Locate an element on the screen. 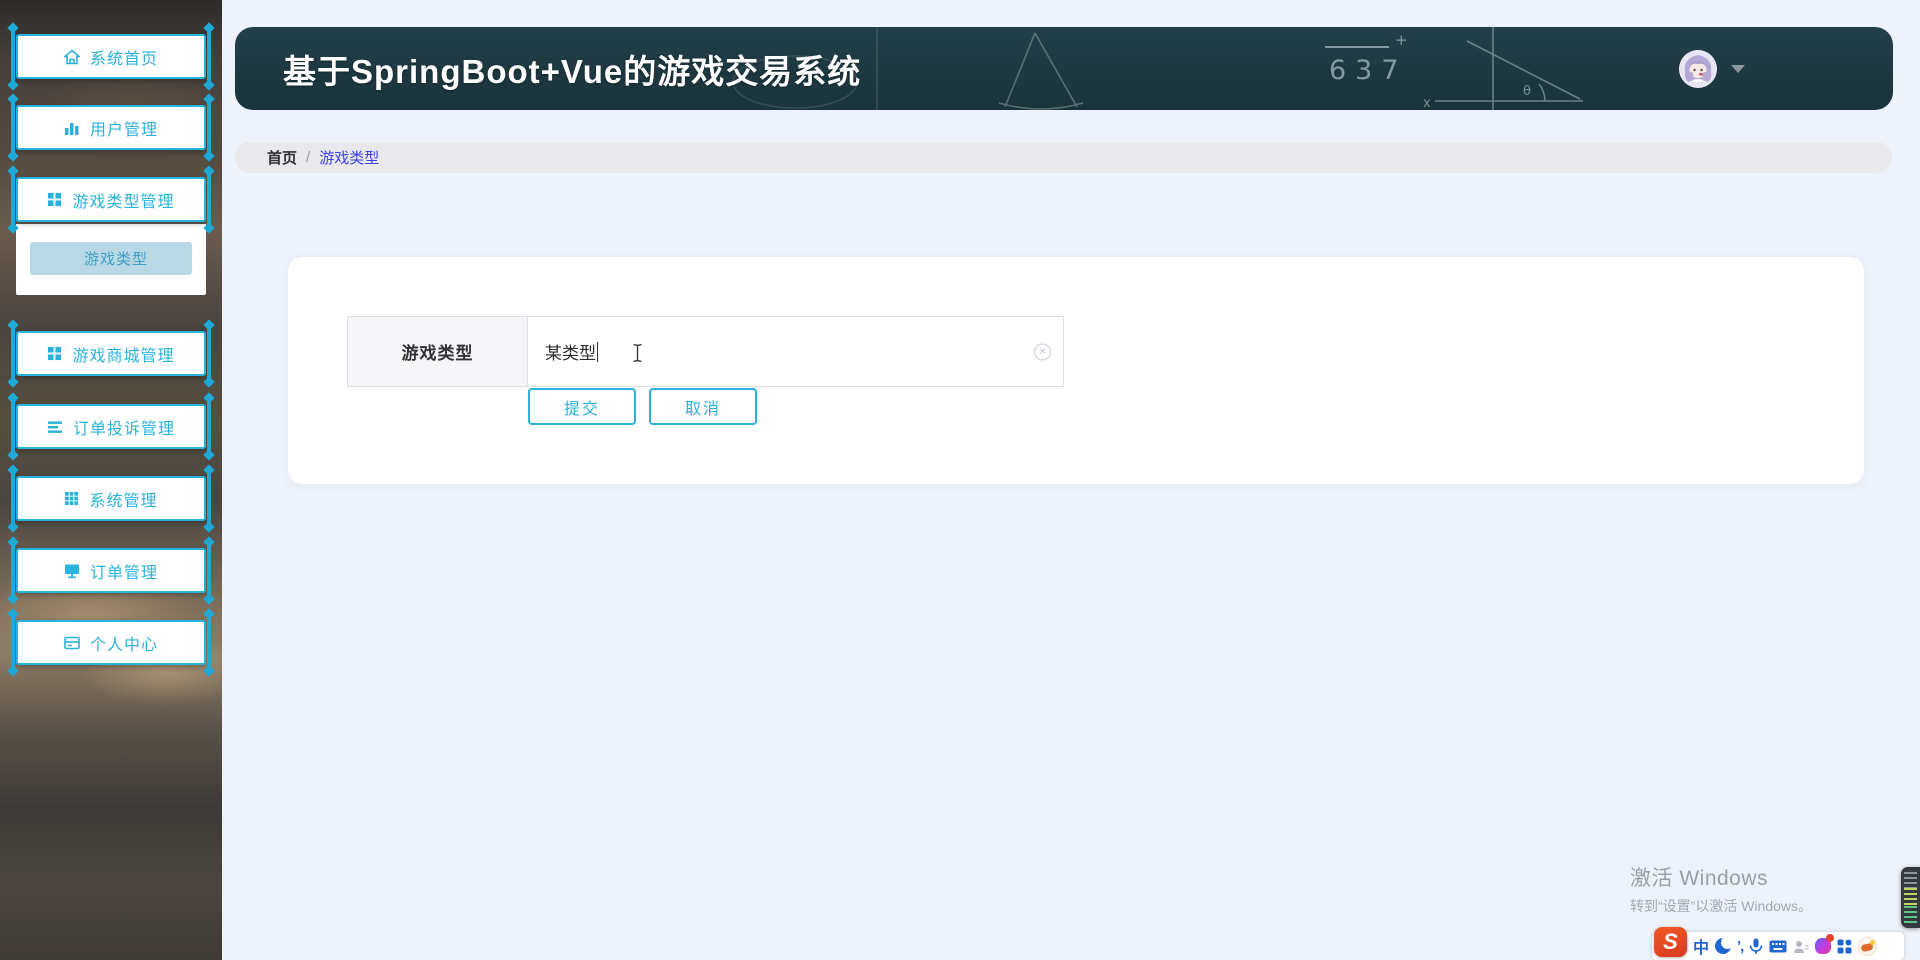 The width and height of the screenshot is (1920, 960). emoji-sticker-icon is located at coordinates (1868, 946).